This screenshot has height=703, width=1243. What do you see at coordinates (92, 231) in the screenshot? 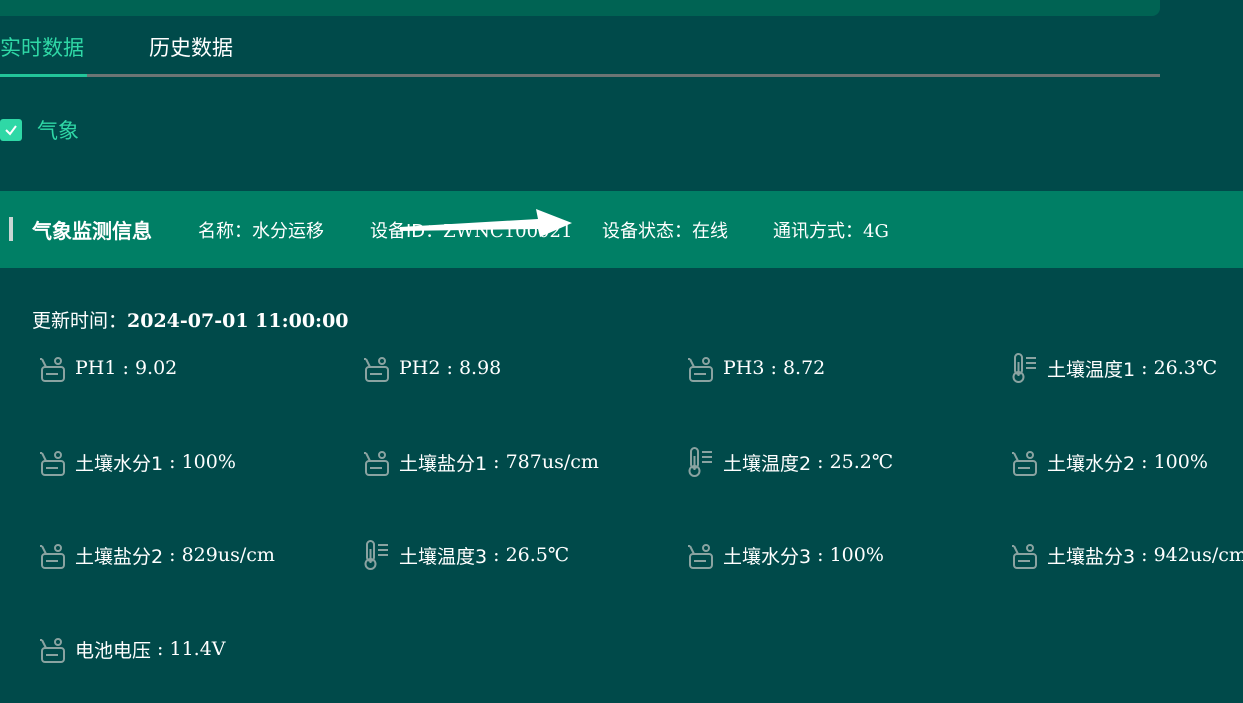
I see `info-title: 气象监测信息` at bounding box center [92, 231].